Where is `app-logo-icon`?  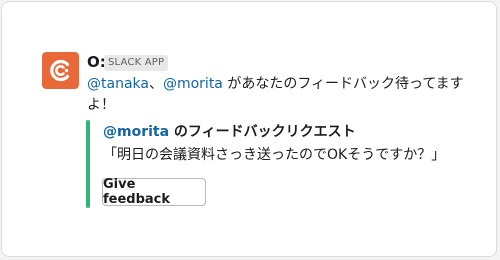 app-logo-icon is located at coordinates (60, 70).